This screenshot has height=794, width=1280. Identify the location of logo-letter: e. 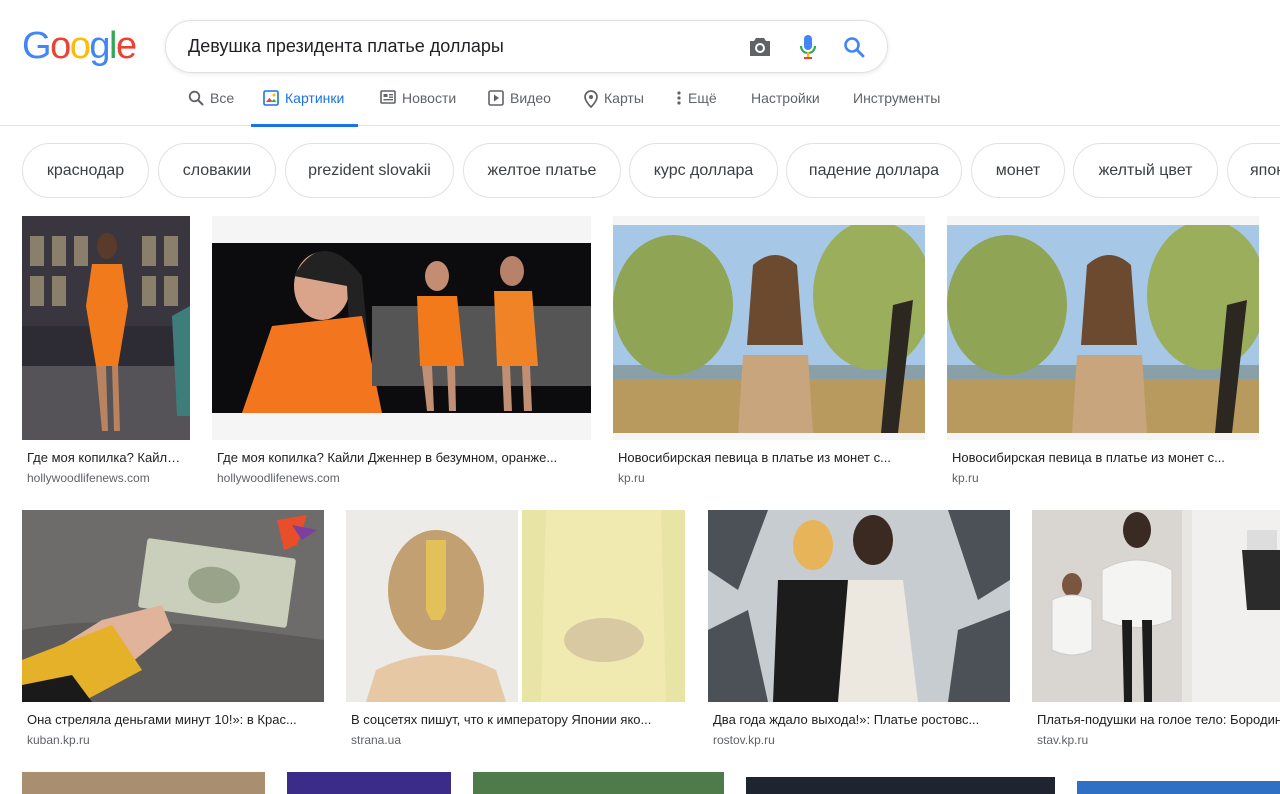
(126, 46).